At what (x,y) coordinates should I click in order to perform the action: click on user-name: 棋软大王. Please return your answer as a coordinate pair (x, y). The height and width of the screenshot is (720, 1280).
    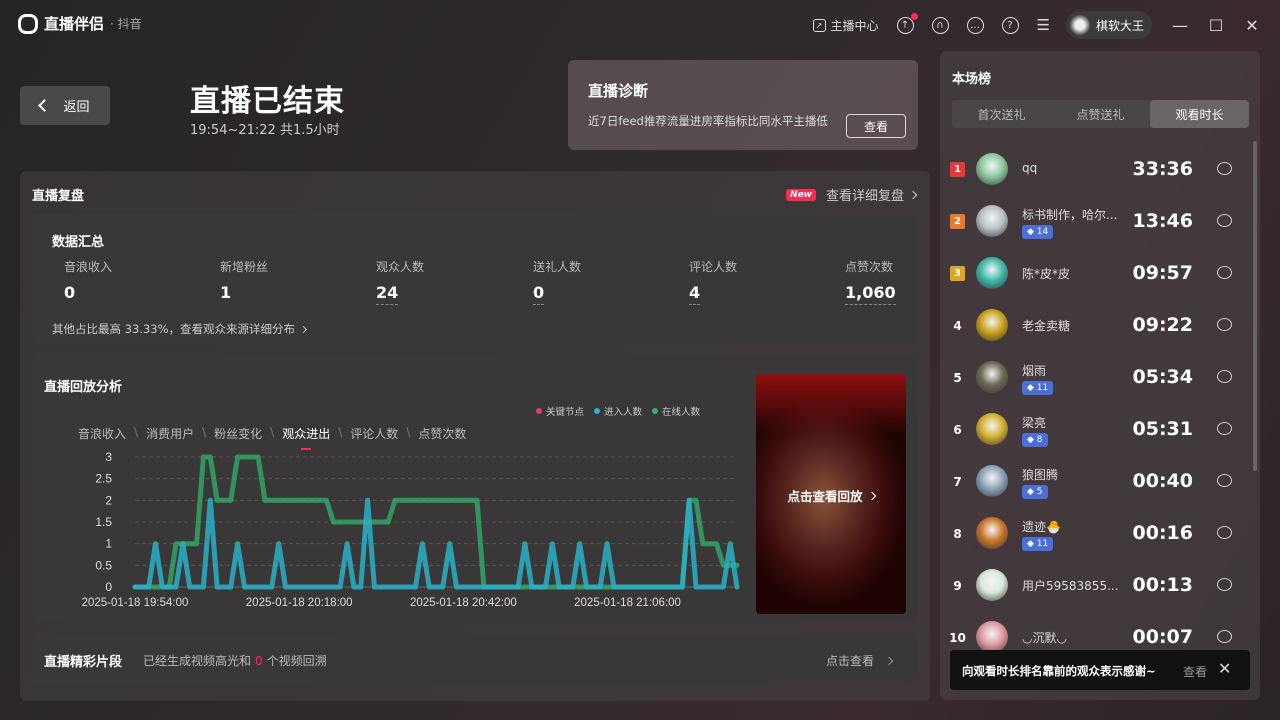
    Looking at the image, I should click on (1119, 25).